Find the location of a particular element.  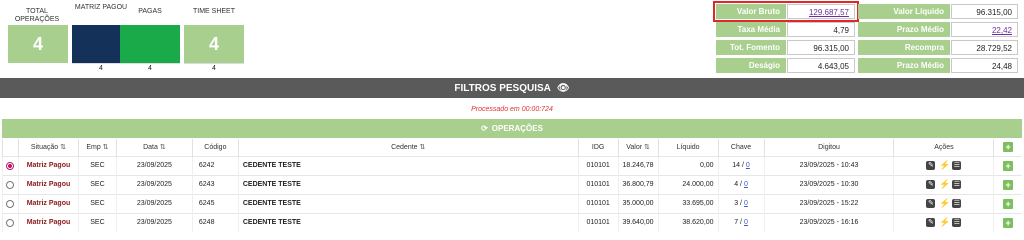

add-all-icon: + is located at coordinates (1008, 147).